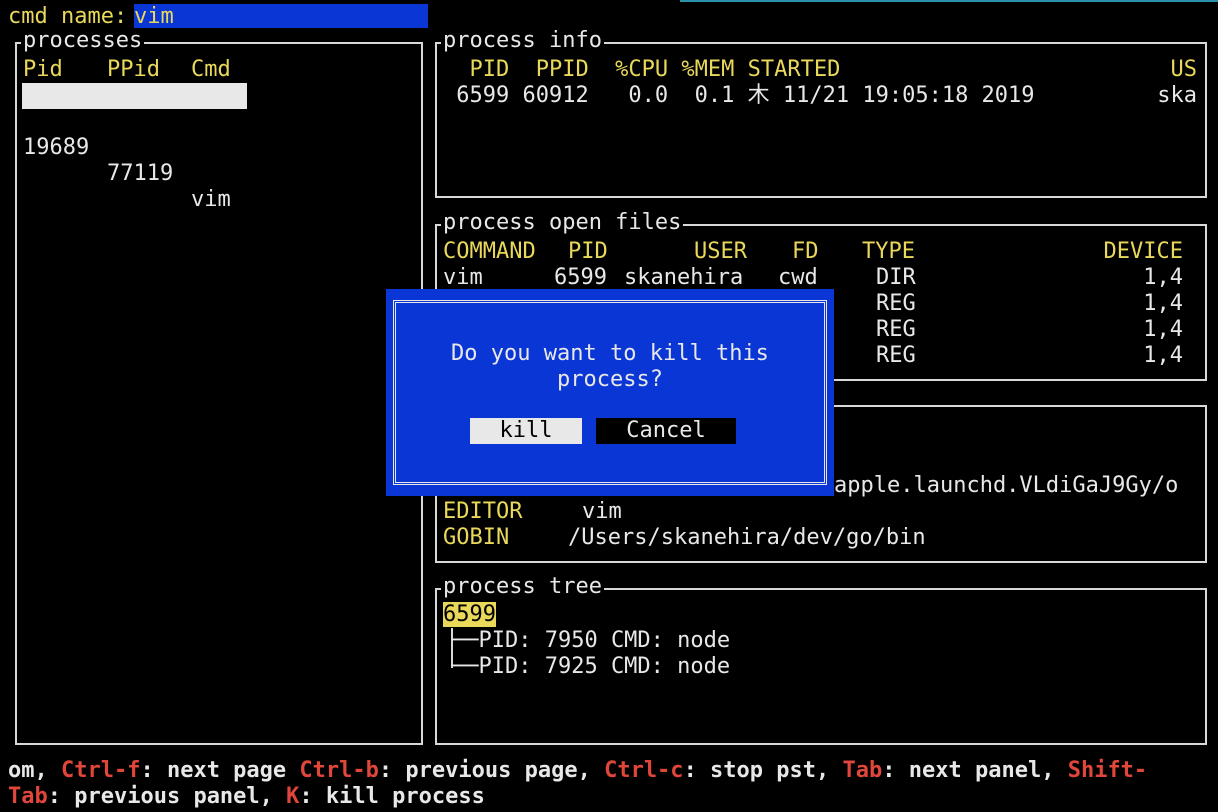 This screenshot has height=812, width=1218. I want to click on footer-key: Ctrl-f, so click(100, 770).